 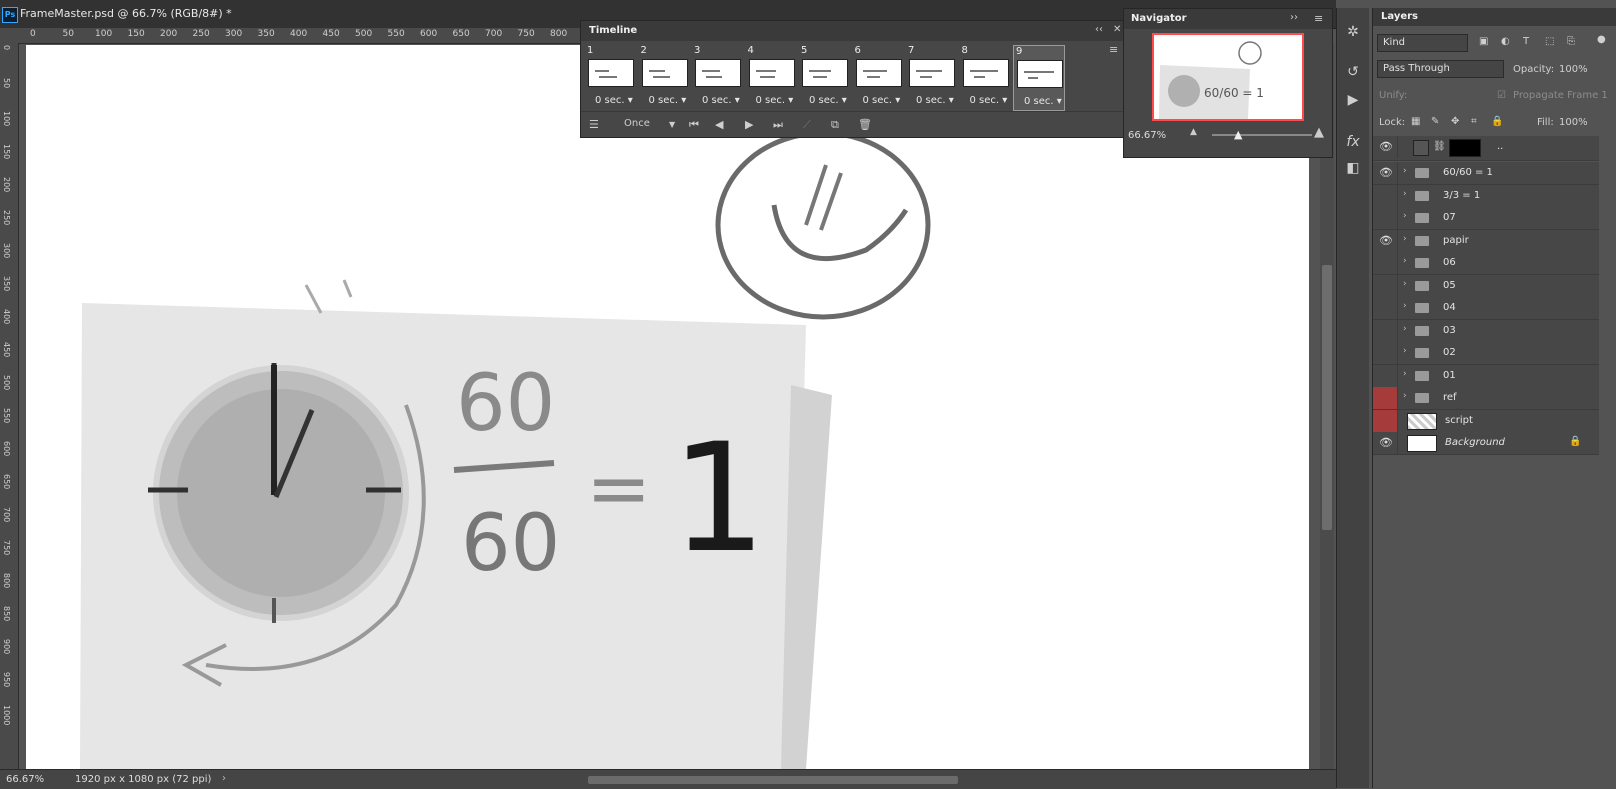 I want to click on lock-transparent-icon: ▦, so click(x=1415, y=121).